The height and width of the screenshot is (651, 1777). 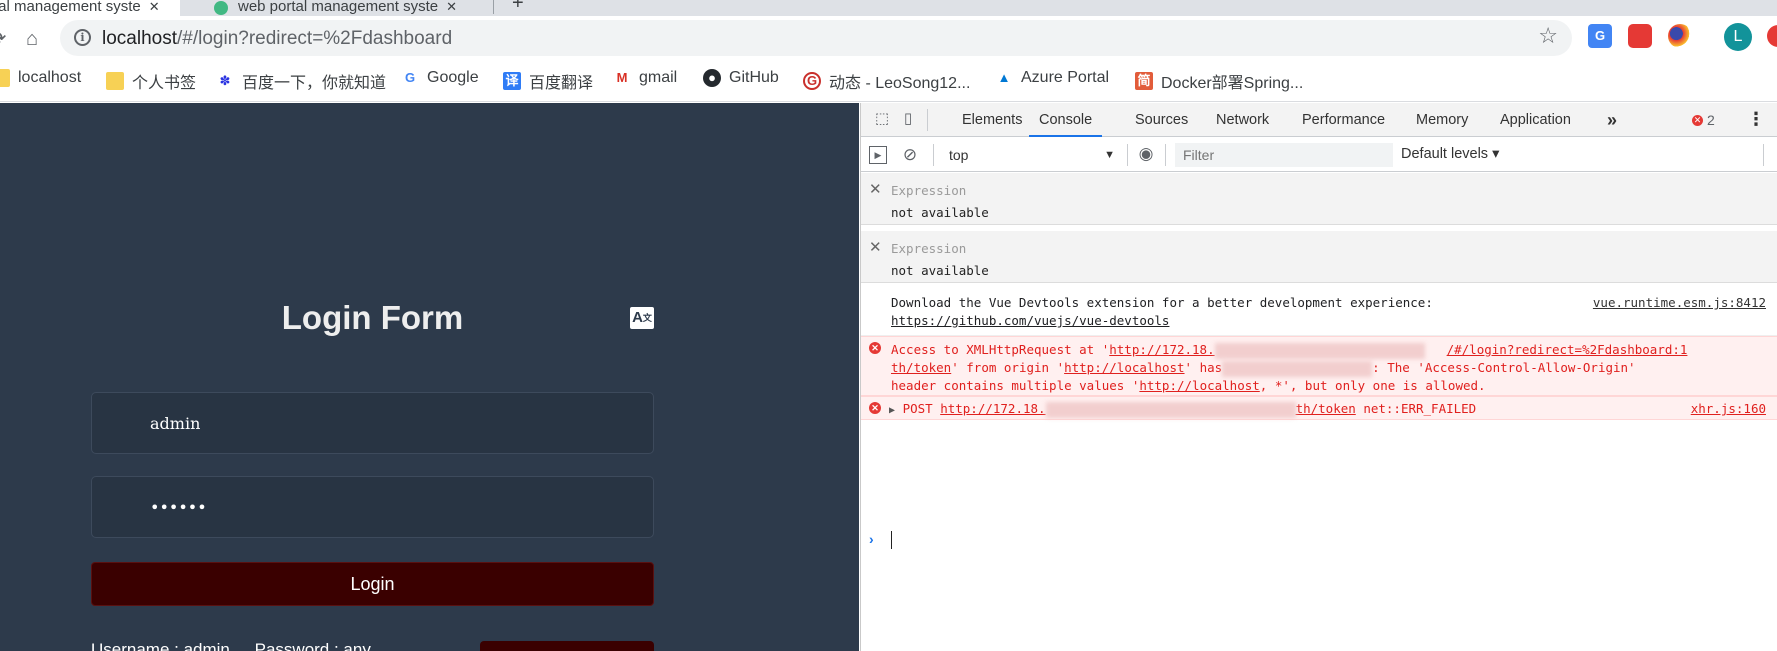 What do you see at coordinates (812, 81) in the screenshot?
I see `gitee-icon: G` at bounding box center [812, 81].